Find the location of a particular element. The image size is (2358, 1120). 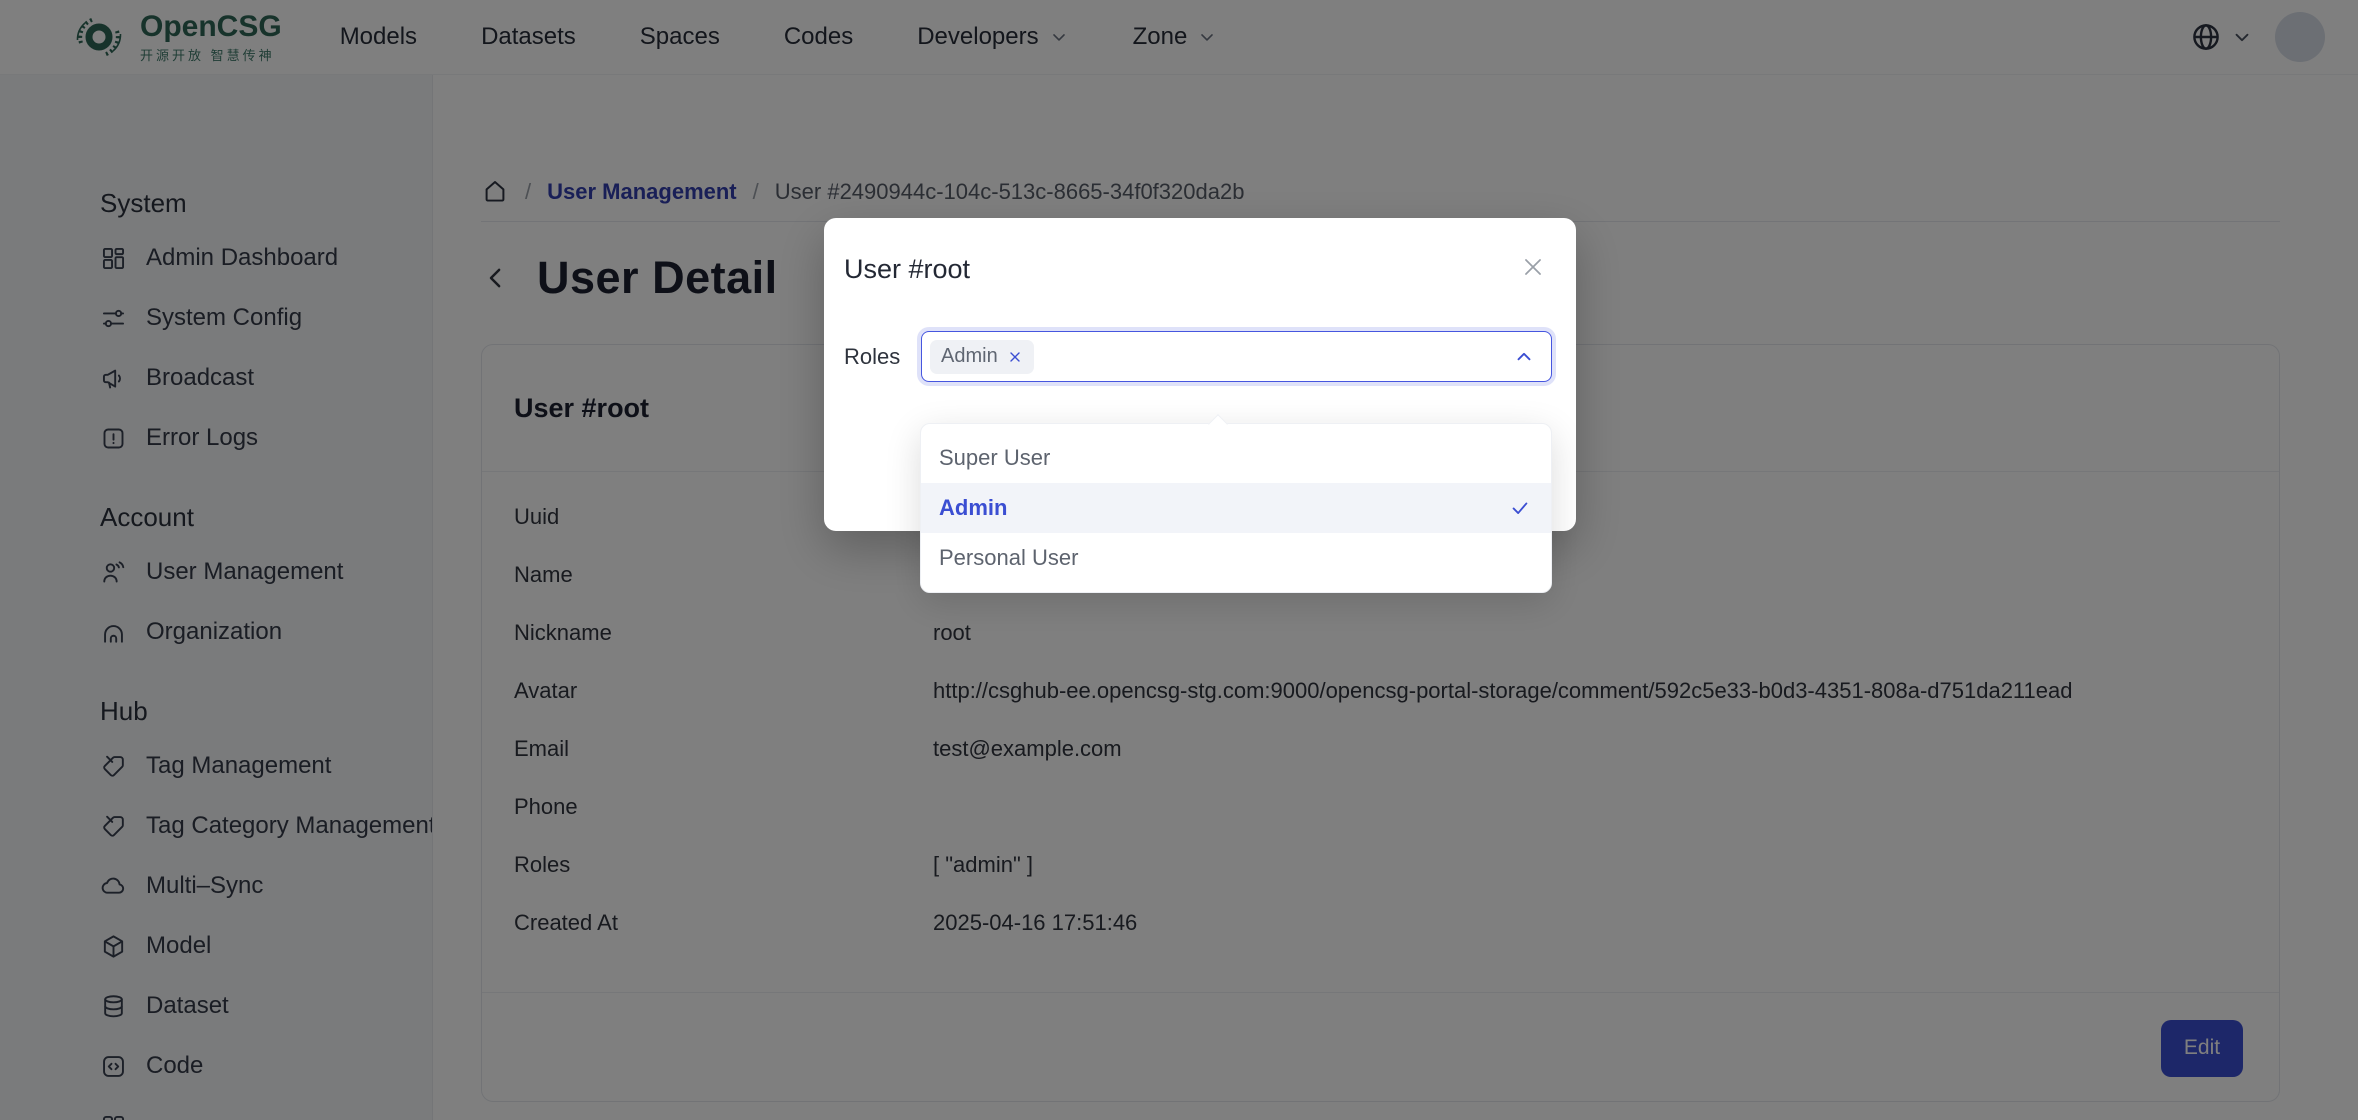

roles-dropdown: Super User Admin Personal User is located at coordinates (1236, 503).